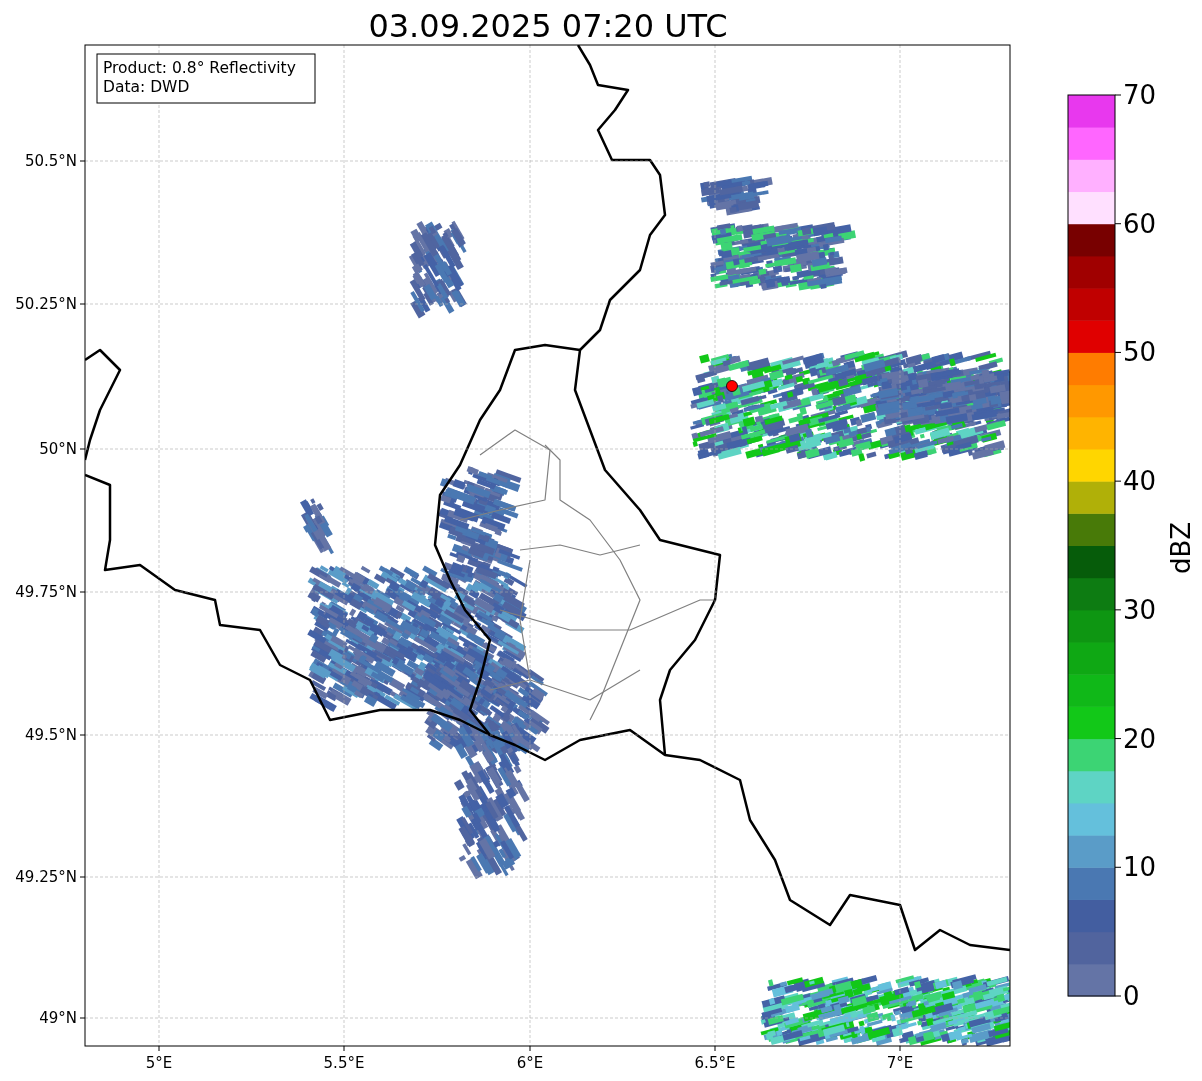 The image size is (1202, 1081). Describe the element at coordinates (732, 386) in the screenshot. I see `station-marker-icon` at that location.